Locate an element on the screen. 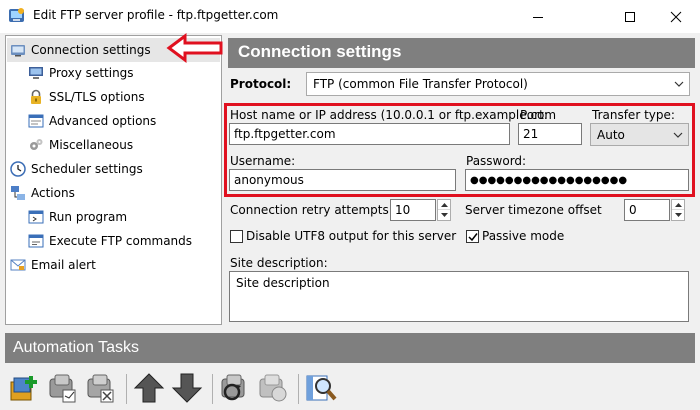  delete-task-icon is located at coordinates (101, 388).